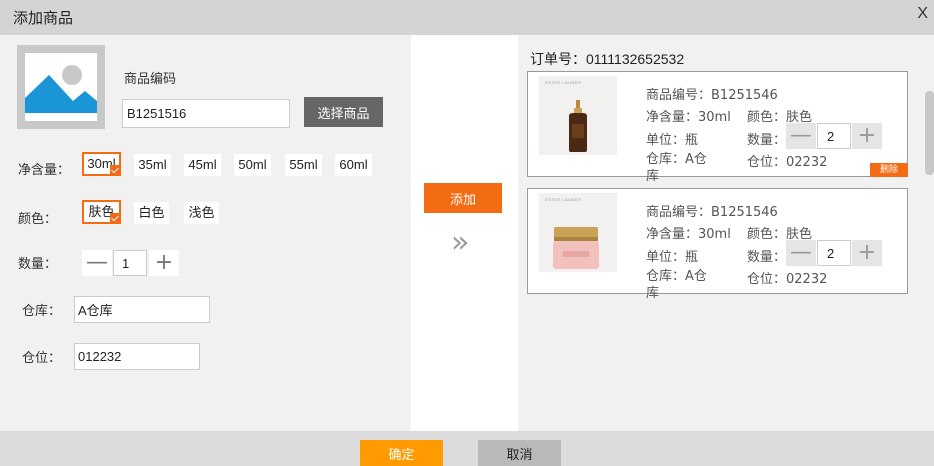 This screenshot has width=934, height=466. I want to click on delete-button: 删除, so click(889, 170).